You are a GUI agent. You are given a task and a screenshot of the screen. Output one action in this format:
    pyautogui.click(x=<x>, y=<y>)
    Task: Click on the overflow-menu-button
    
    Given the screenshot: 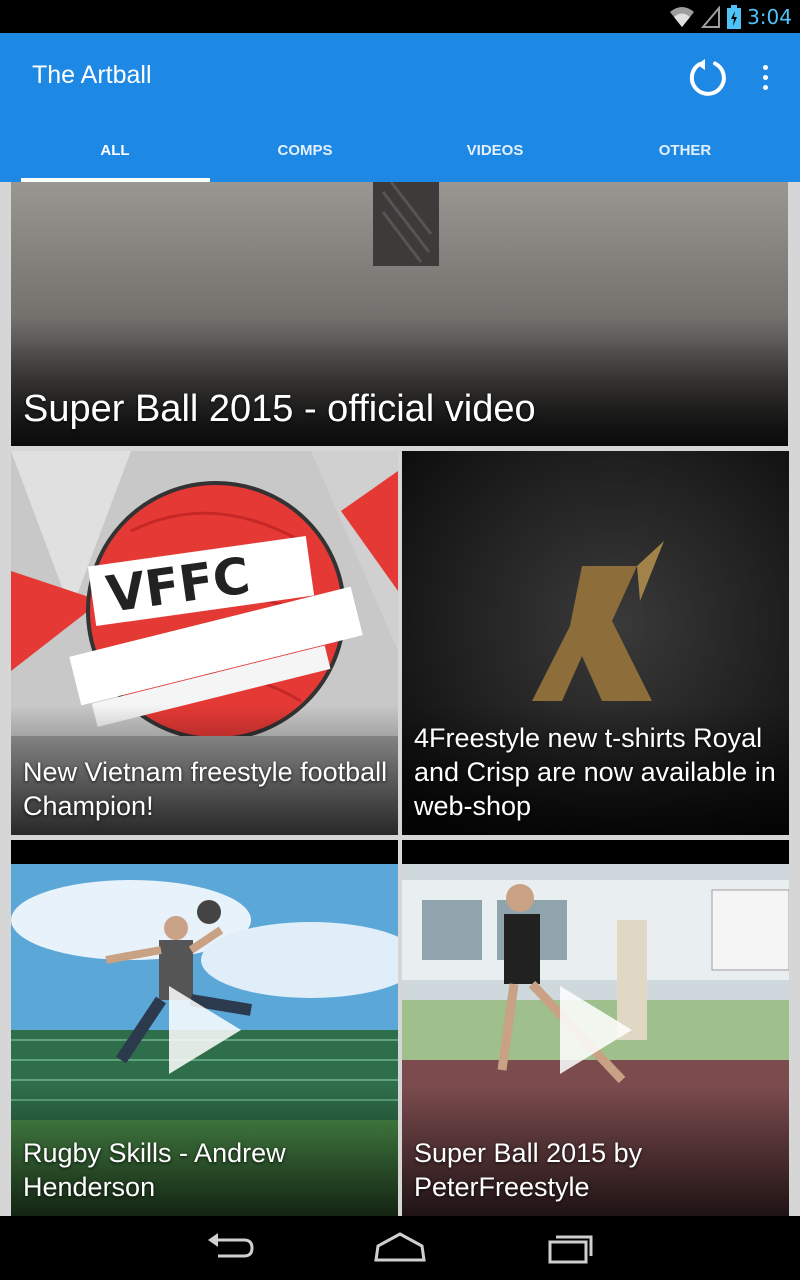 What is the action you would take?
    pyautogui.click(x=765, y=77)
    